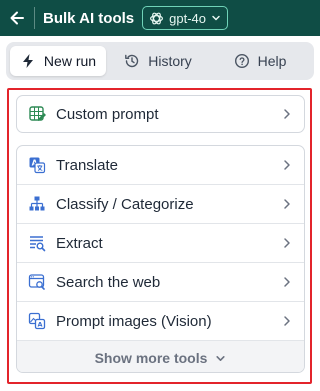 The height and width of the screenshot is (391, 320). What do you see at coordinates (160, 165) in the screenshot?
I see `tool-item-translate: A Translate` at bounding box center [160, 165].